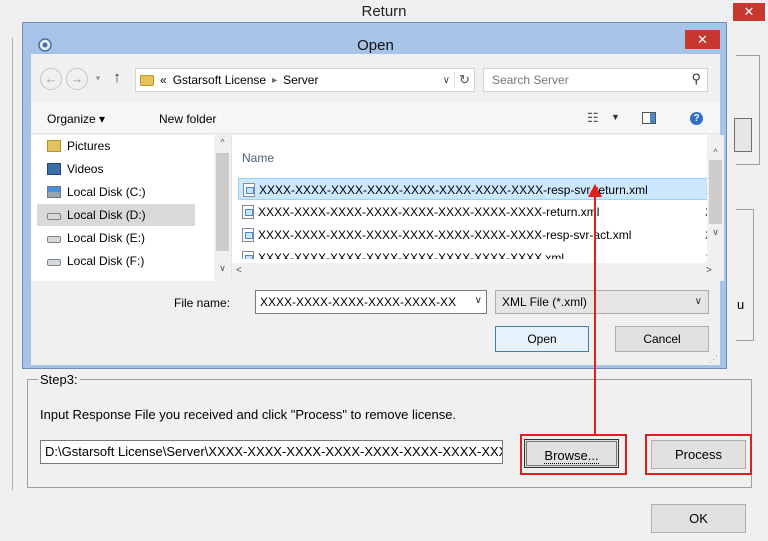  I want to click on nav-item-local-disk-f: Local Disk (F:), so click(116, 261).